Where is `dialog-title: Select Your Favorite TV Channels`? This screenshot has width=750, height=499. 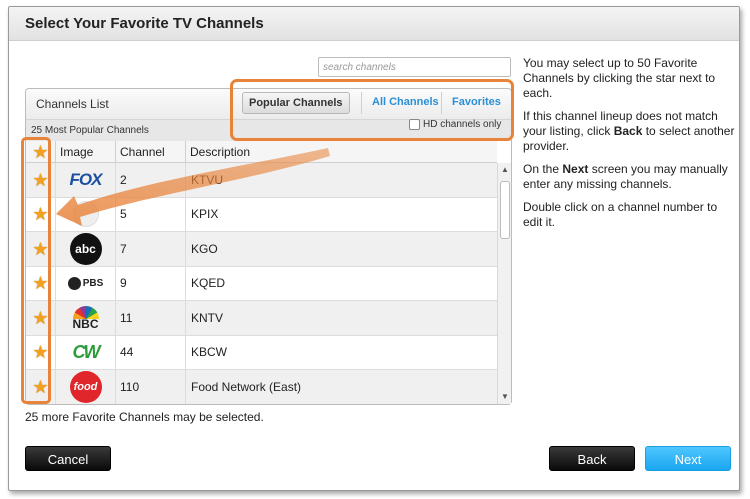
dialog-title: Select Your Favorite TV Channels is located at coordinates (144, 23).